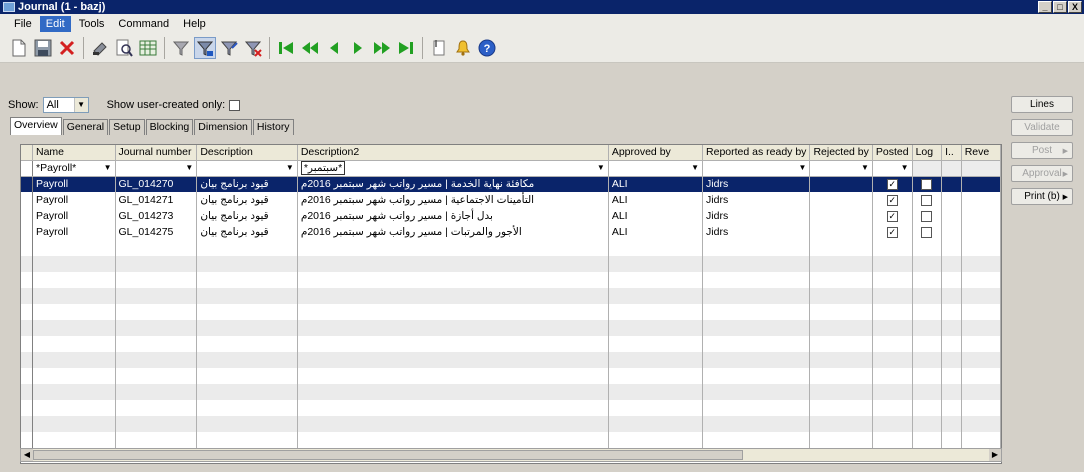 This screenshot has height=472, width=1084. I want to click on validate-button: Validate, so click(1042, 127).